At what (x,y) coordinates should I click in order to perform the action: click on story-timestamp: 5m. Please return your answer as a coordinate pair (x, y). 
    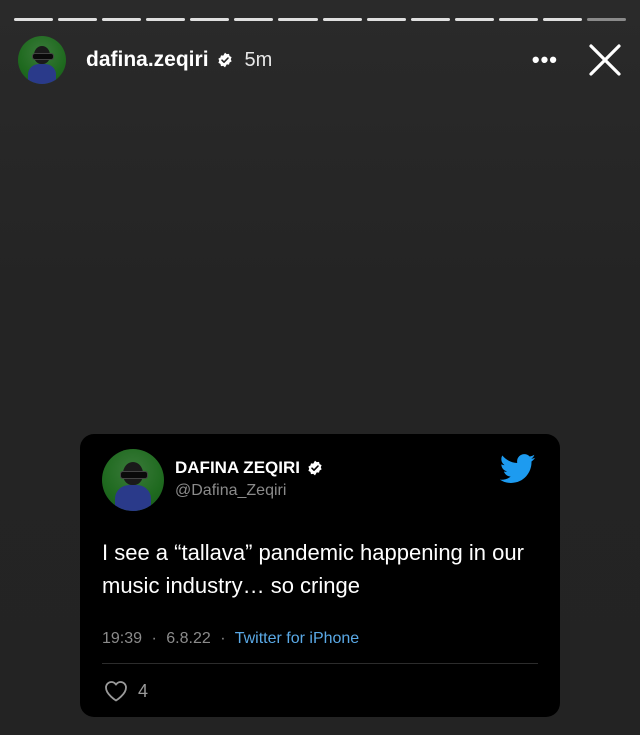
    Looking at the image, I should click on (258, 59).